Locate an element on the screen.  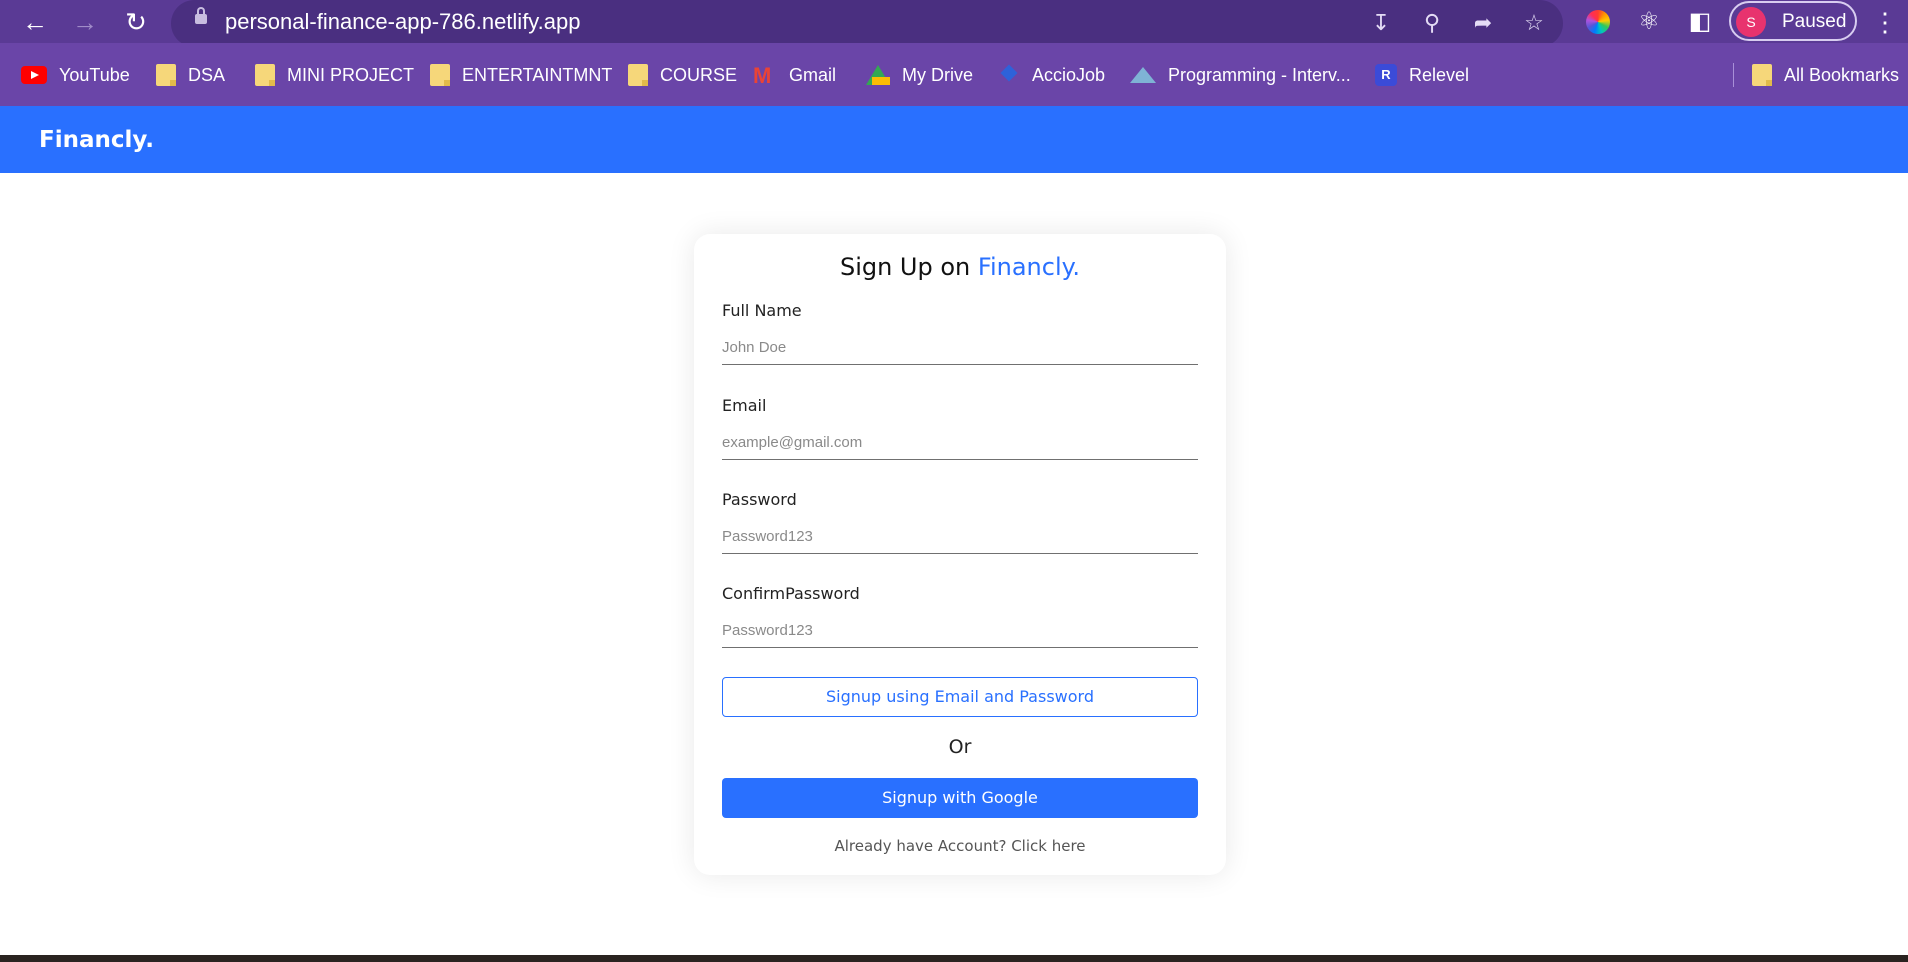
lock-icon is located at coordinates (201, 15).